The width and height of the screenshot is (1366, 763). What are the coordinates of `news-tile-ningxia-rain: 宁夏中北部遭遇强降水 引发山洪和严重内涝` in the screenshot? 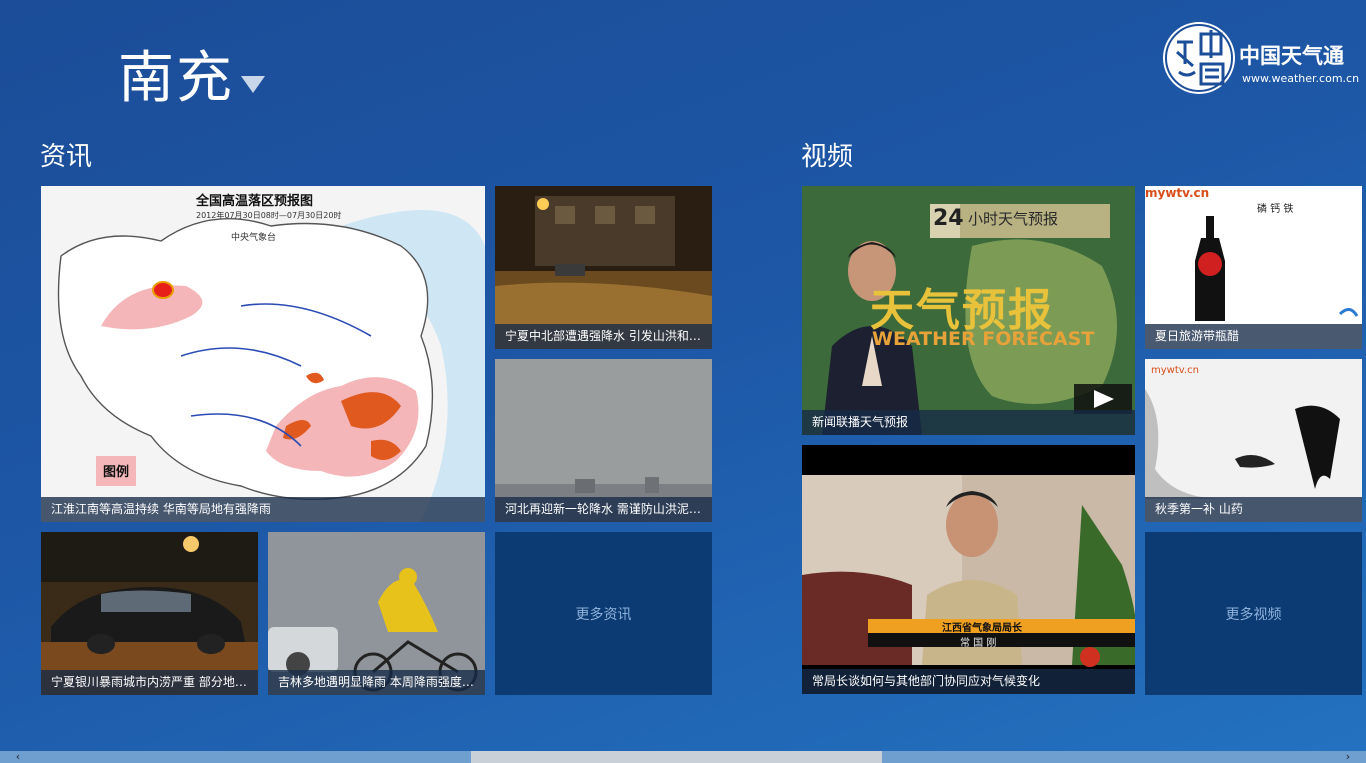 It's located at (603, 267).